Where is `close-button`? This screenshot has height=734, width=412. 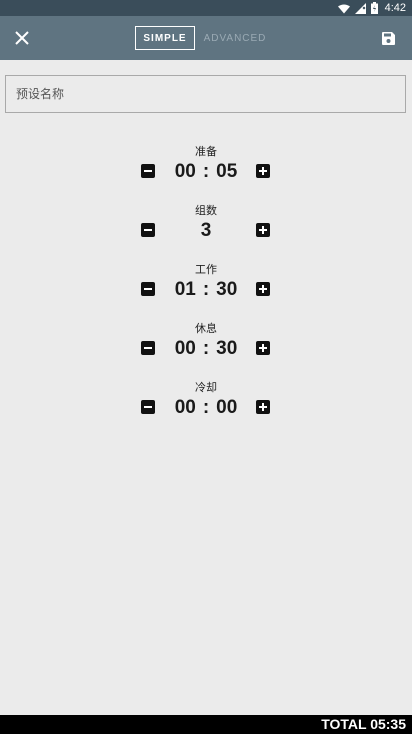 close-button is located at coordinates (22, 38).